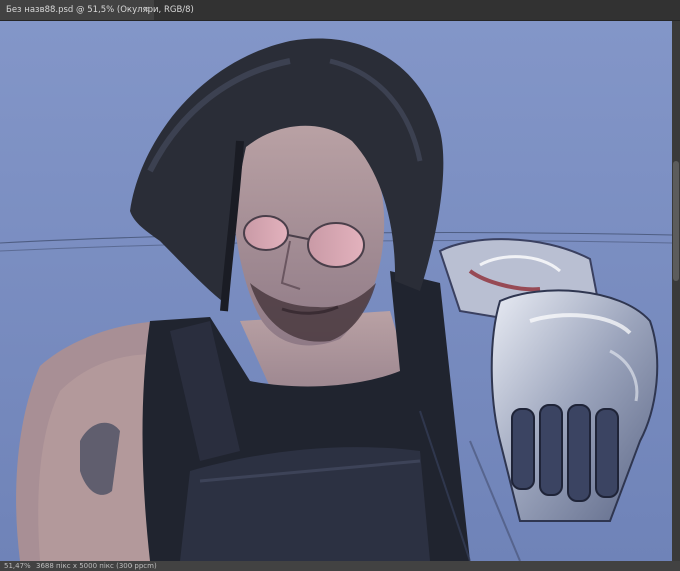  Describe the element at coordinates (266, 233) in the screenshot. I see `left-lens` at that location.